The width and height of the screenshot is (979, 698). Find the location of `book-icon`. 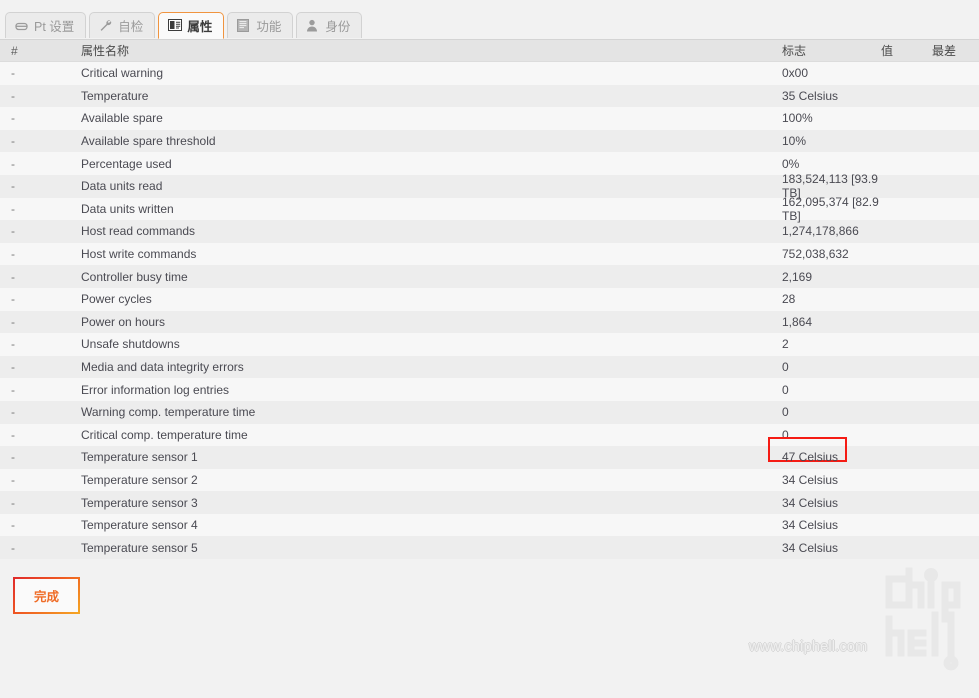

book-icon is located at coordinates (243, 25).